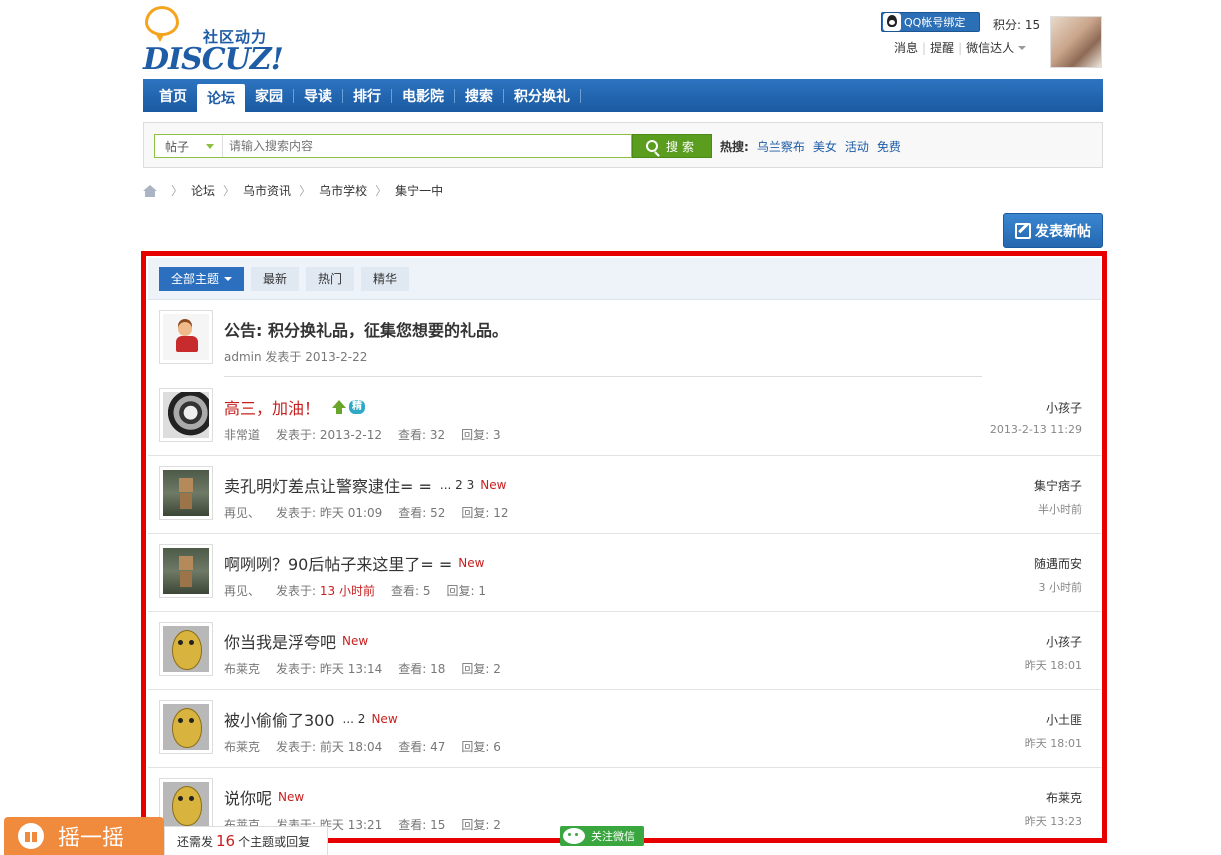 The image size is (1221, 855). I want to click on wechat-follow-button: 关注微信, so click(602, 836).